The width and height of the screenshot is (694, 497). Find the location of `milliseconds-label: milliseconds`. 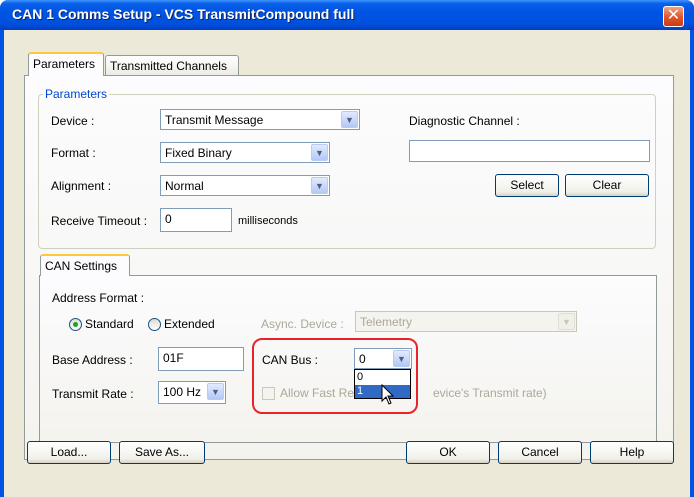

milliseconds-label: milliseconds is located at coordinates (268, 221).